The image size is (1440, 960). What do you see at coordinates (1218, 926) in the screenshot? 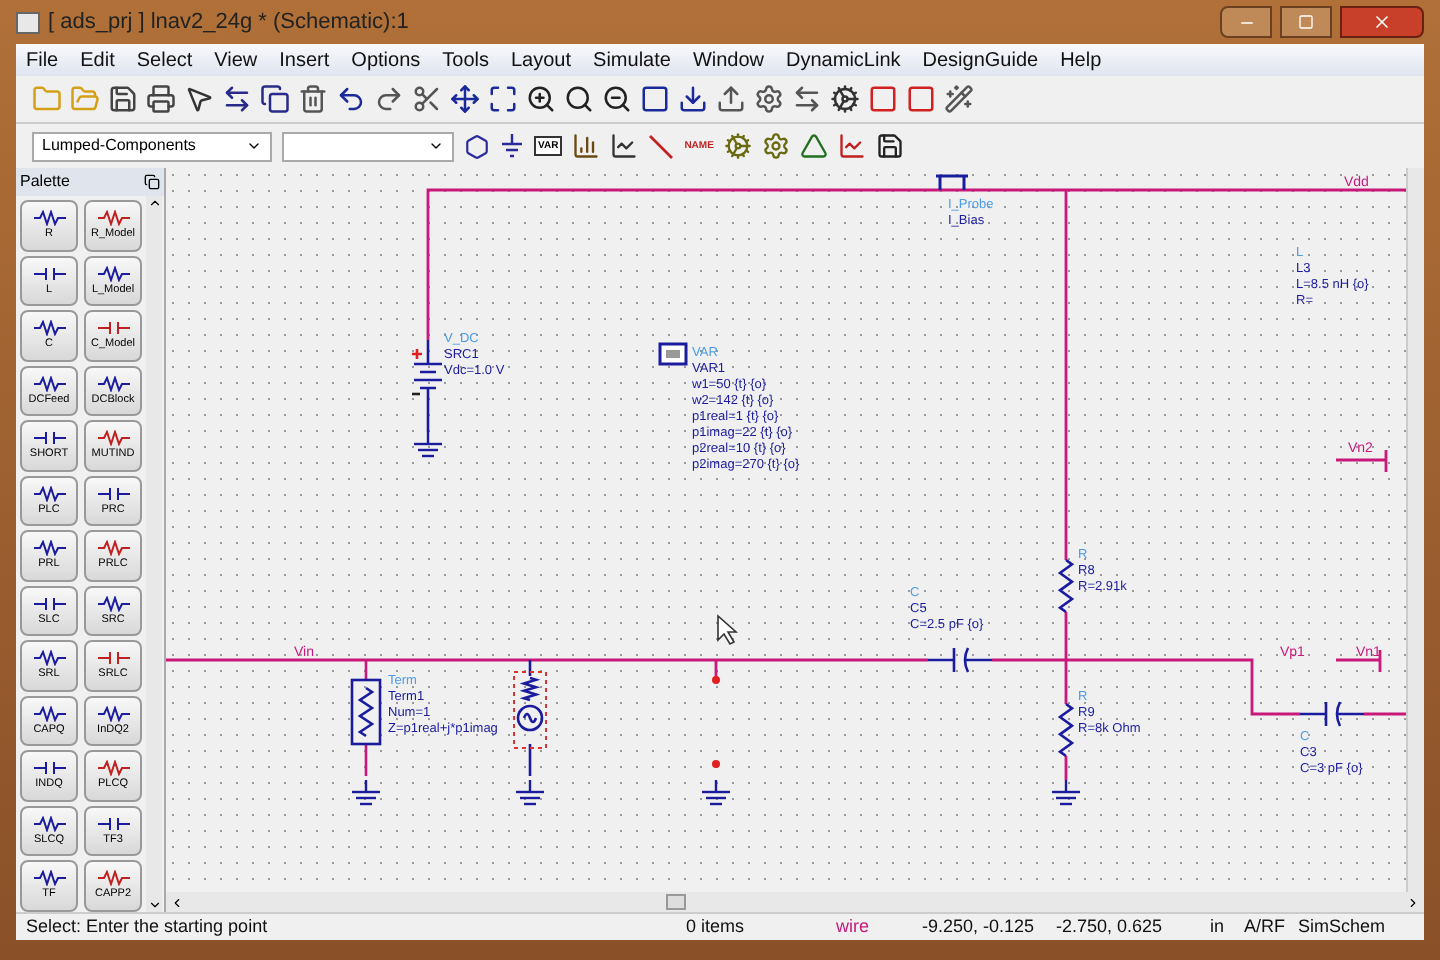
I see `unit-indicator: in` at bounding box center [1218, 926].